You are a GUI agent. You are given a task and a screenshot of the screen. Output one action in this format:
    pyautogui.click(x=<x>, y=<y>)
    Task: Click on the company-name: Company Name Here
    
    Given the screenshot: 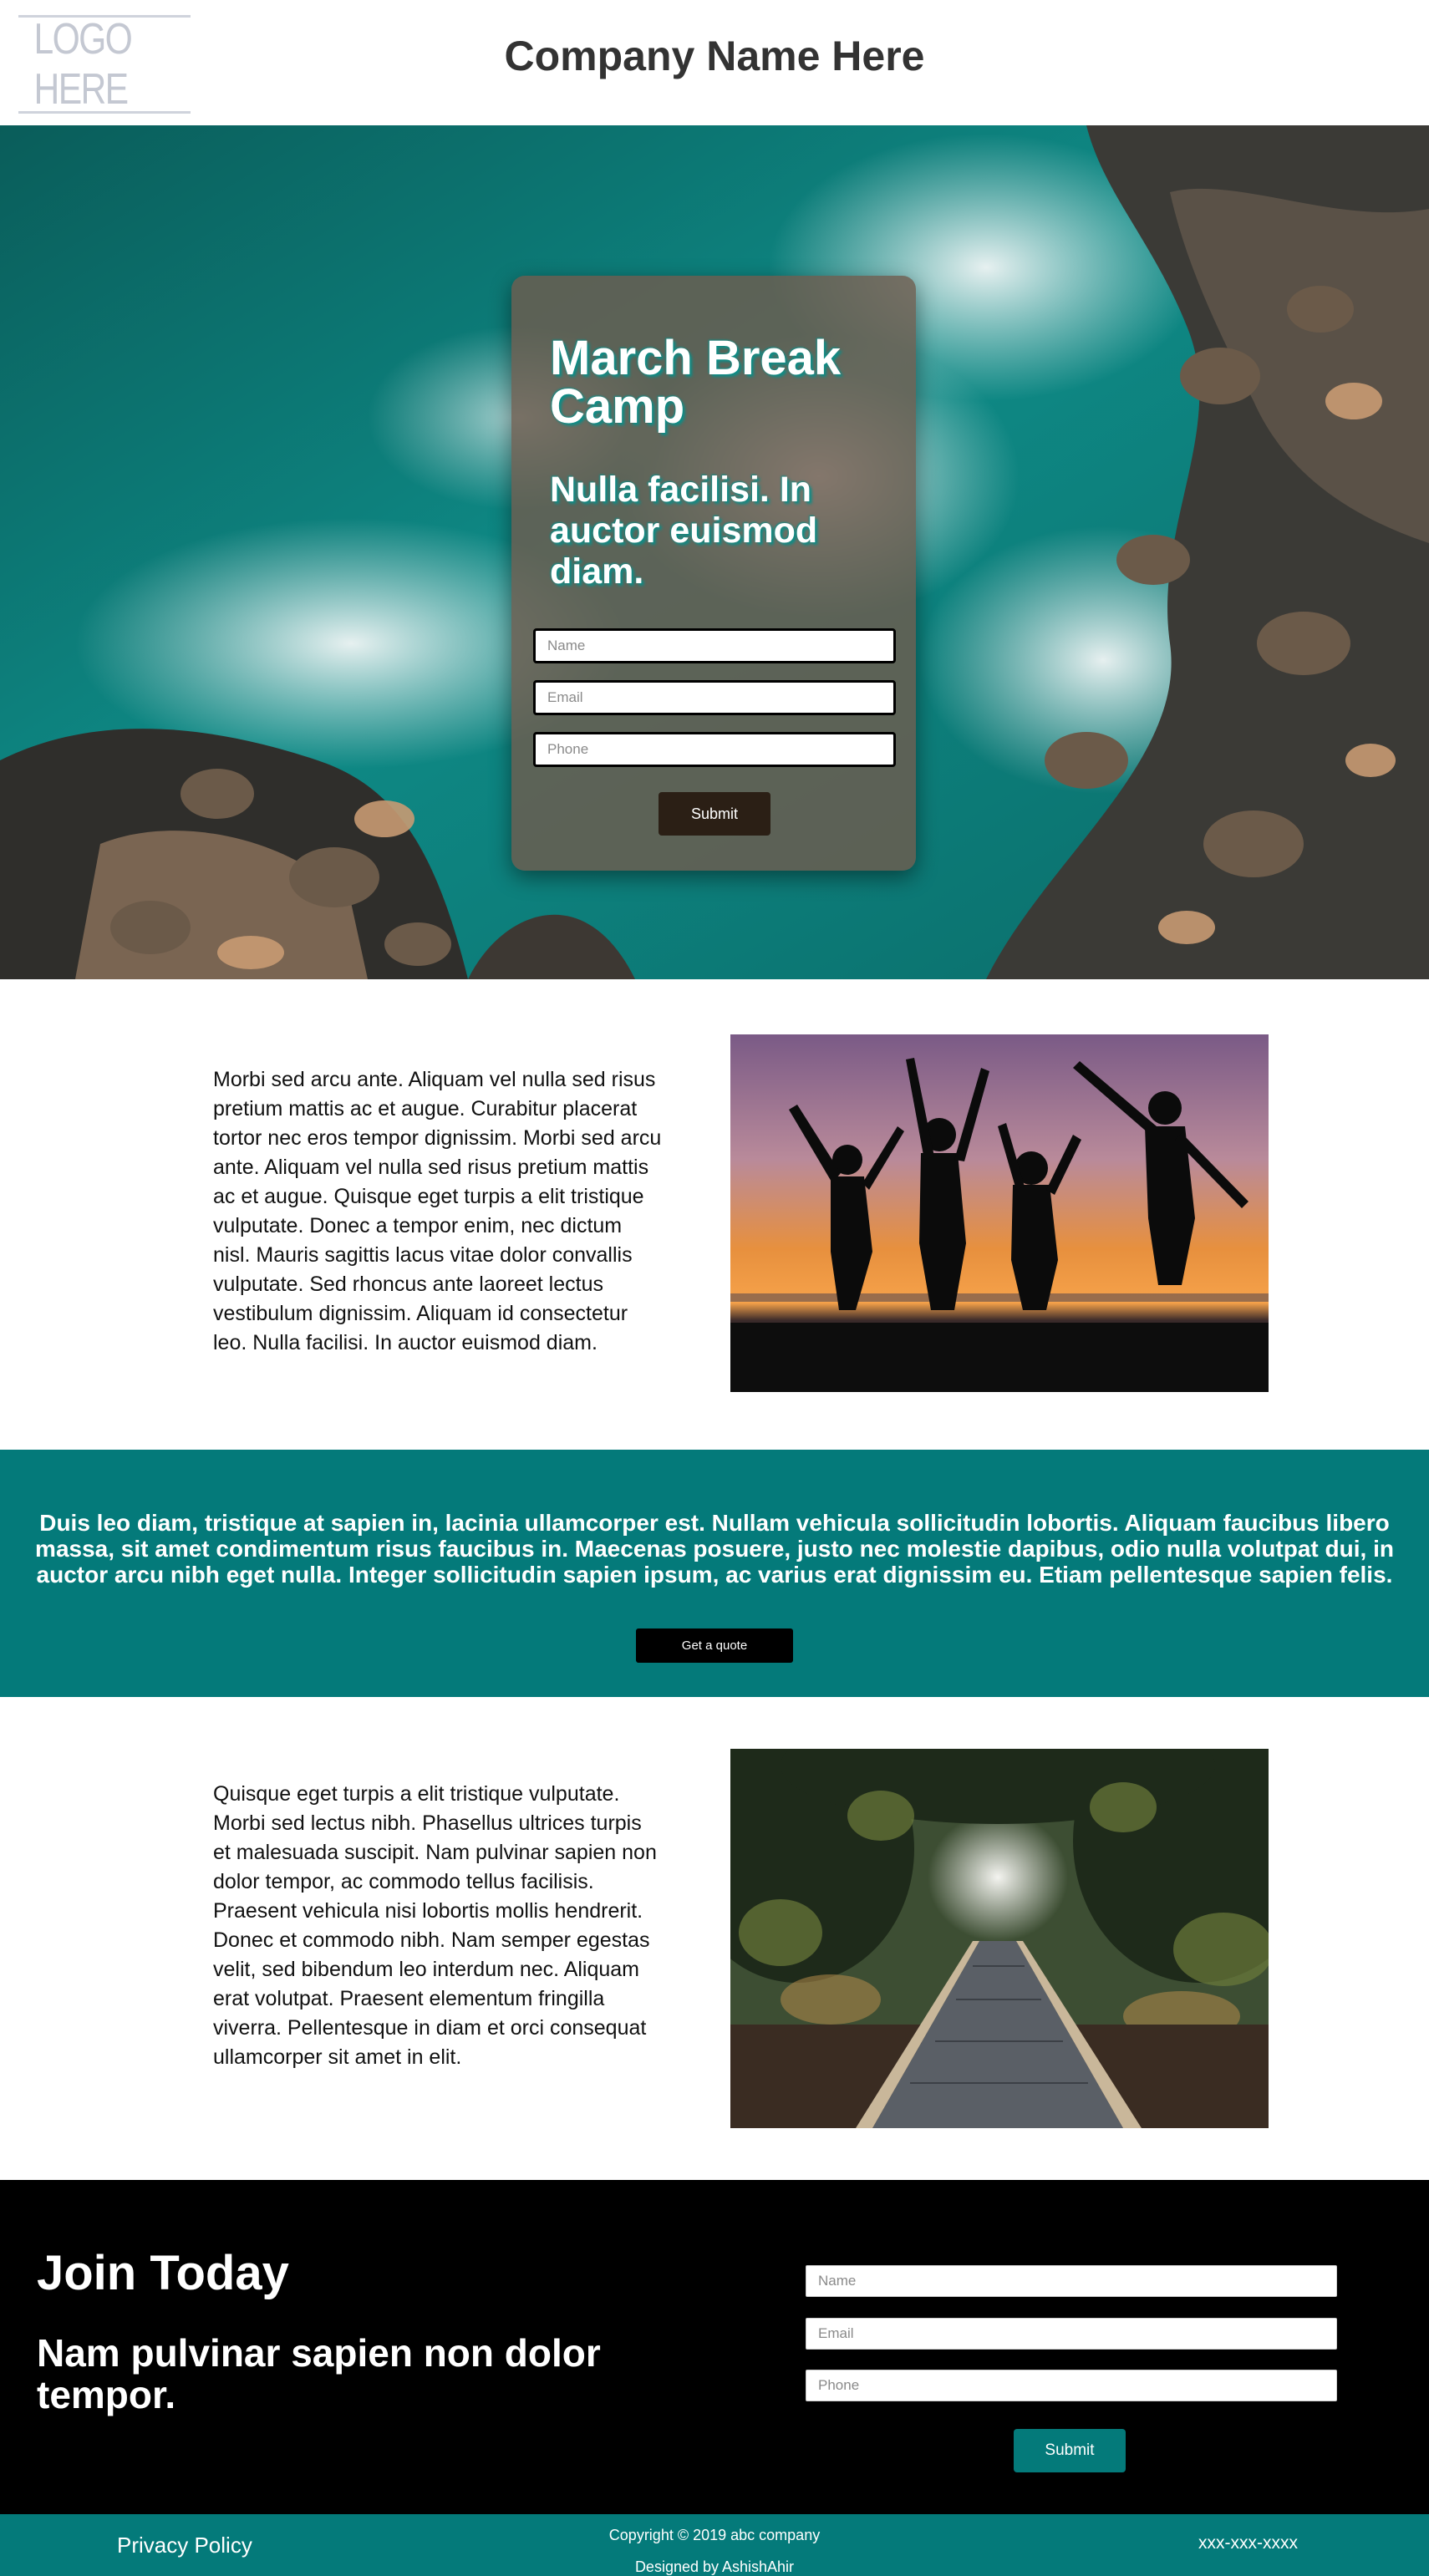 What is the action you would take?
    pyautogui.click(x=715, y=56)
    